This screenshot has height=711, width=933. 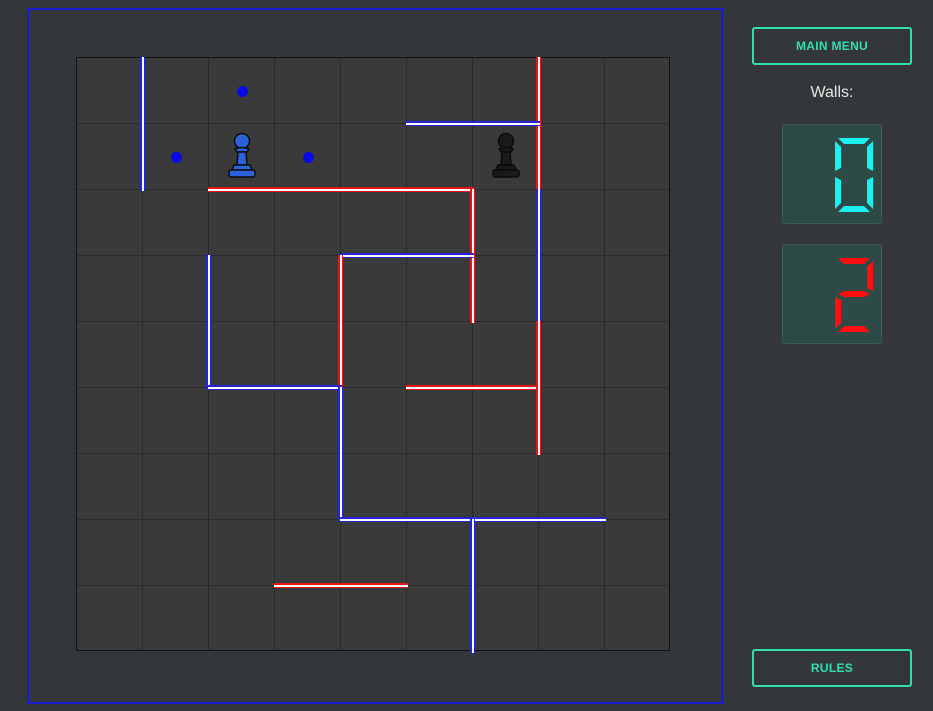 What do you see at coordinates (832, 46) in the screenshot?
I see `main-menu-button: MAIN MENU` at bounding box center [832, 46].